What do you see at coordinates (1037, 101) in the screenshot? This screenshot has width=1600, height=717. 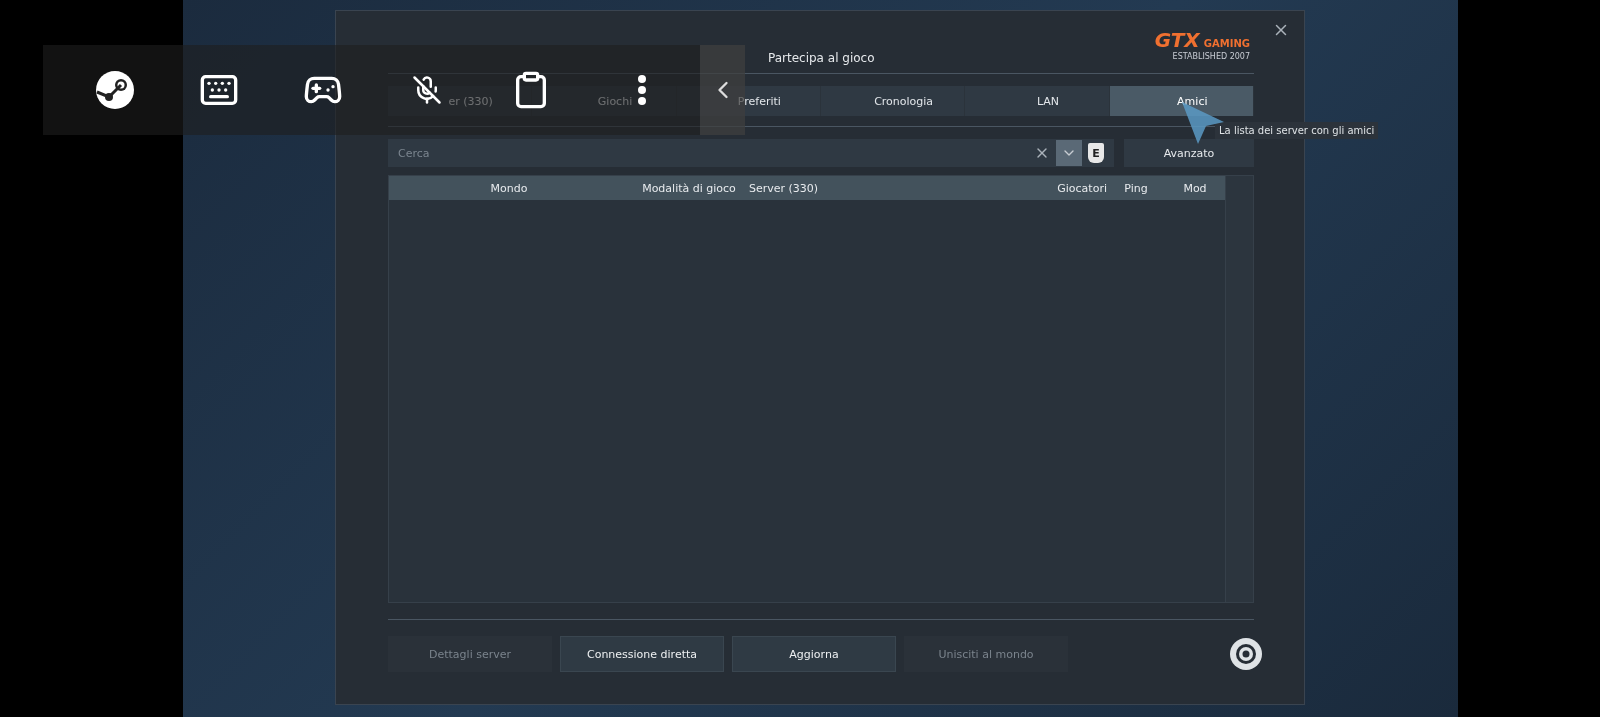 I see `tab: LAN` at bounding box center [1037, 101].